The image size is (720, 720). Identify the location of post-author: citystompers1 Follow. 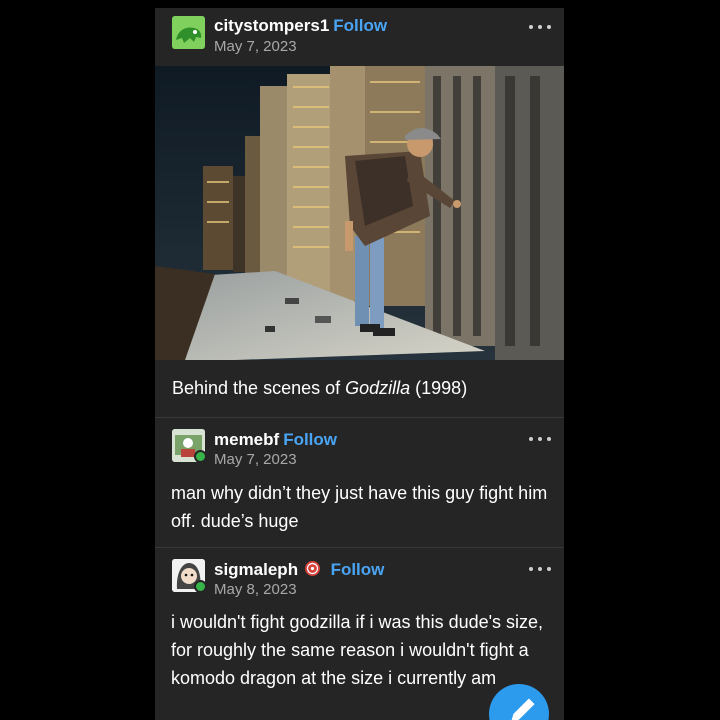
(300, 26).